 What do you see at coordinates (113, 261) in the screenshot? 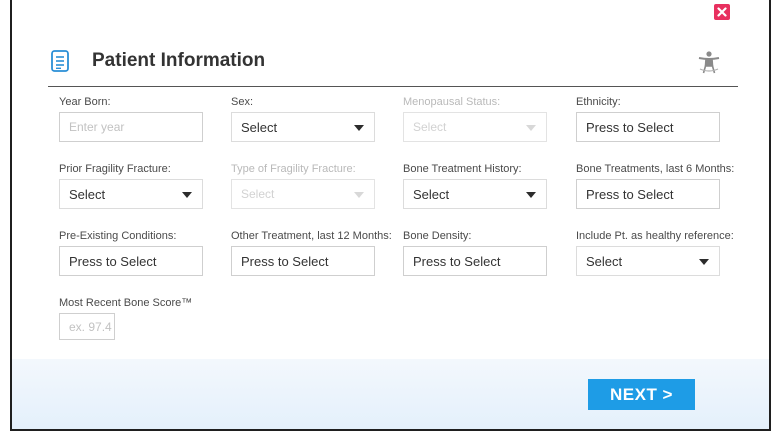
I see `pre-existing-conditions-value: Press to Select` at bounding box center [113, 261].